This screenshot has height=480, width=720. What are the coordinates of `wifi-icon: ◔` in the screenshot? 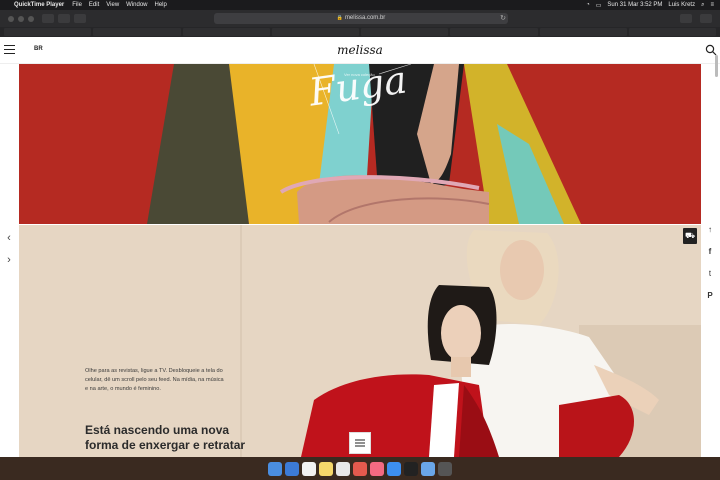 It's located at (588, 5).